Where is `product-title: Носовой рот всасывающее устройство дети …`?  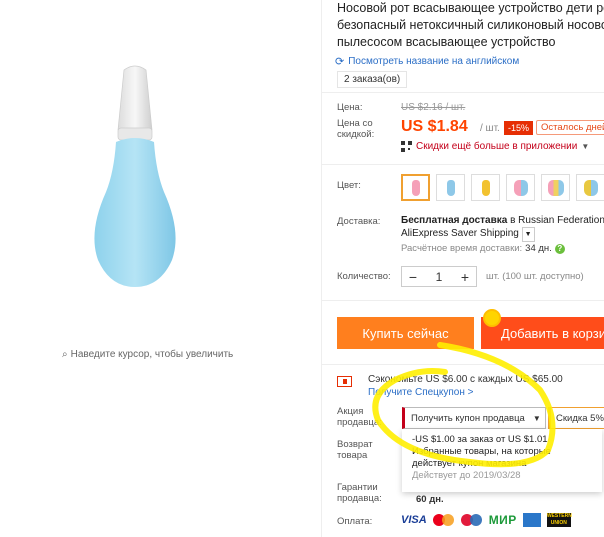 product-title: Носовой рот всасывающее устройство дети … is located at coordinates (470, 25).